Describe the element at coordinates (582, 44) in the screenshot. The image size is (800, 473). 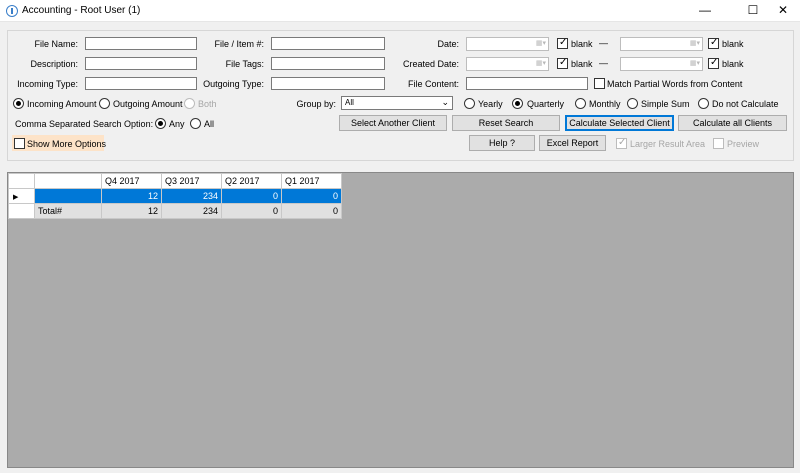
I see `date-from-blank-label: blank` at that location.